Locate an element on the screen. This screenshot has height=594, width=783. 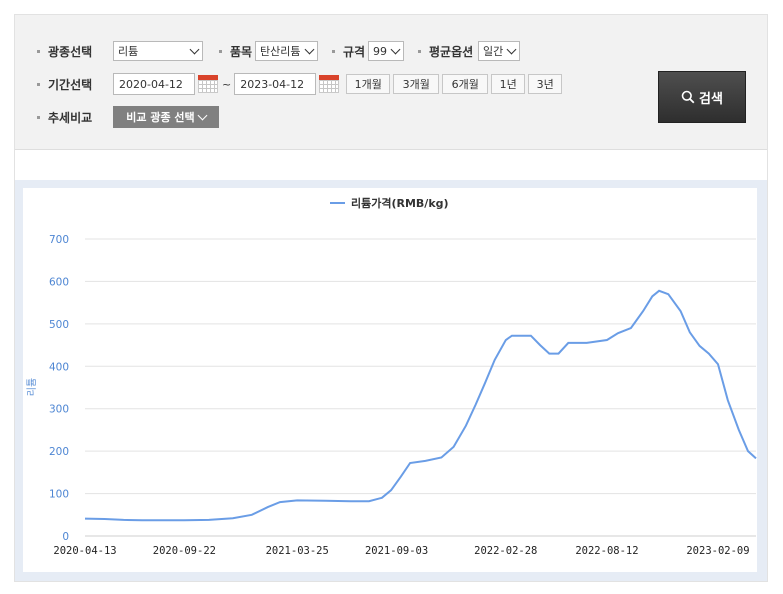
x-tick-label: 2020-04-13 is located at coordinates (84, 551).